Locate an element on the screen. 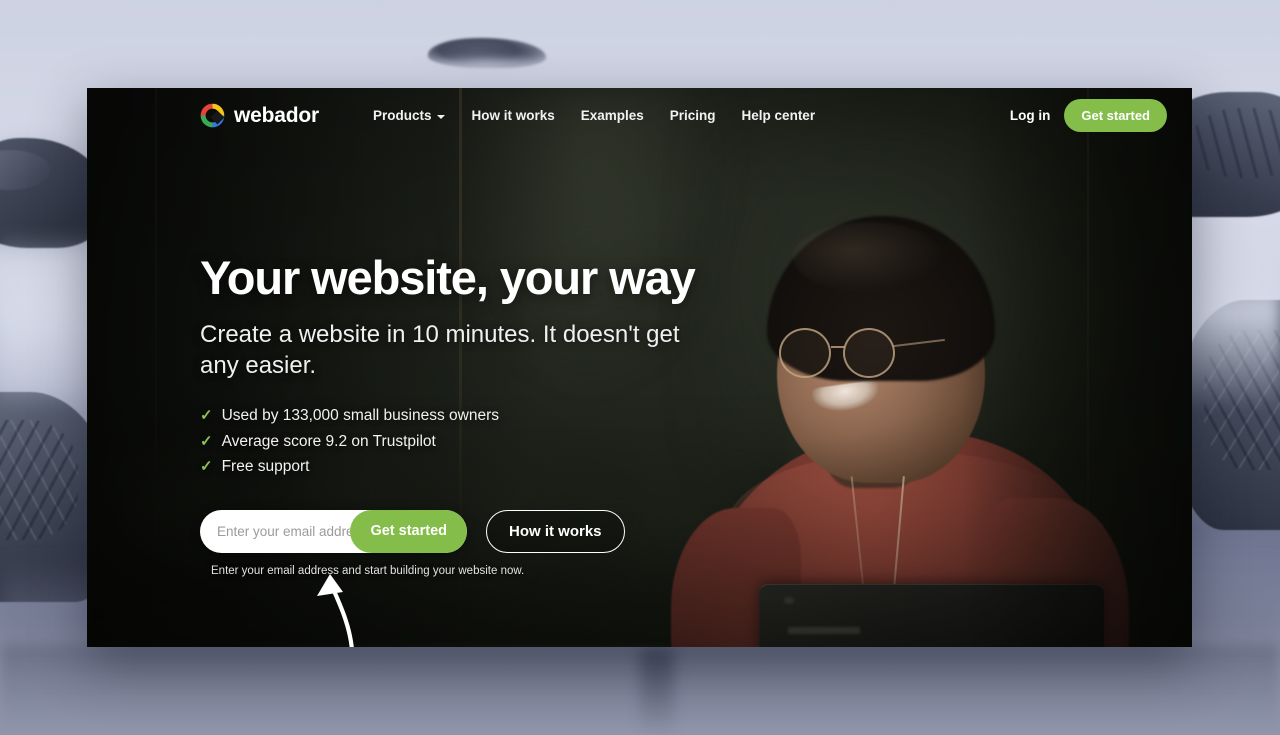 The image size is (1280, 735). nav-link-products: Products is located at coordinates (409, 115).